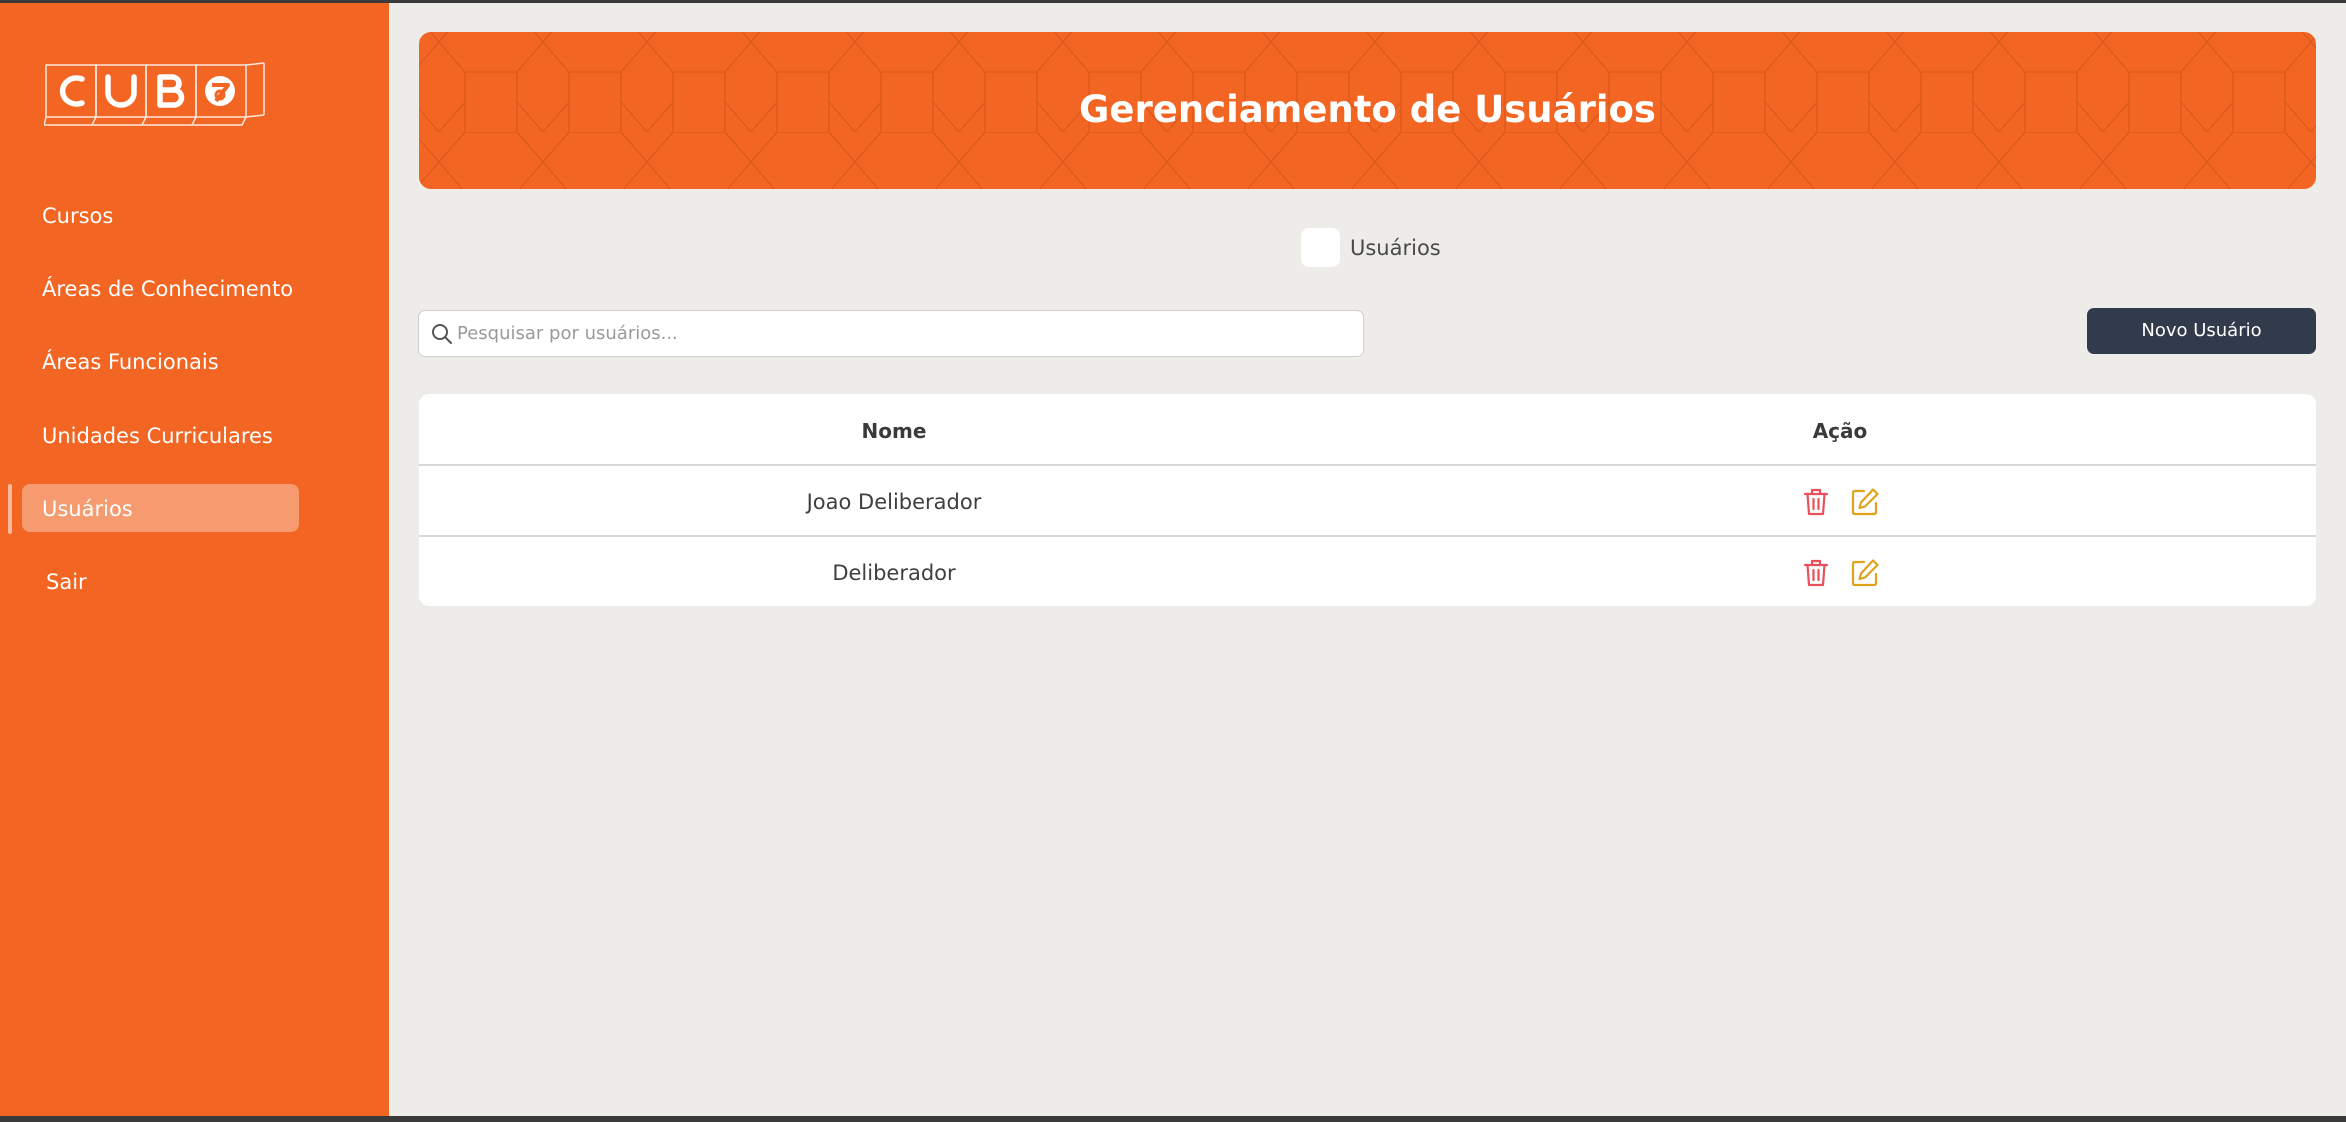 Image resolution: width=2346 pixels, height=1122 pixels. Describe the element at coordinates (442, 336) in the screenshot. I see `search-icon` at that location.